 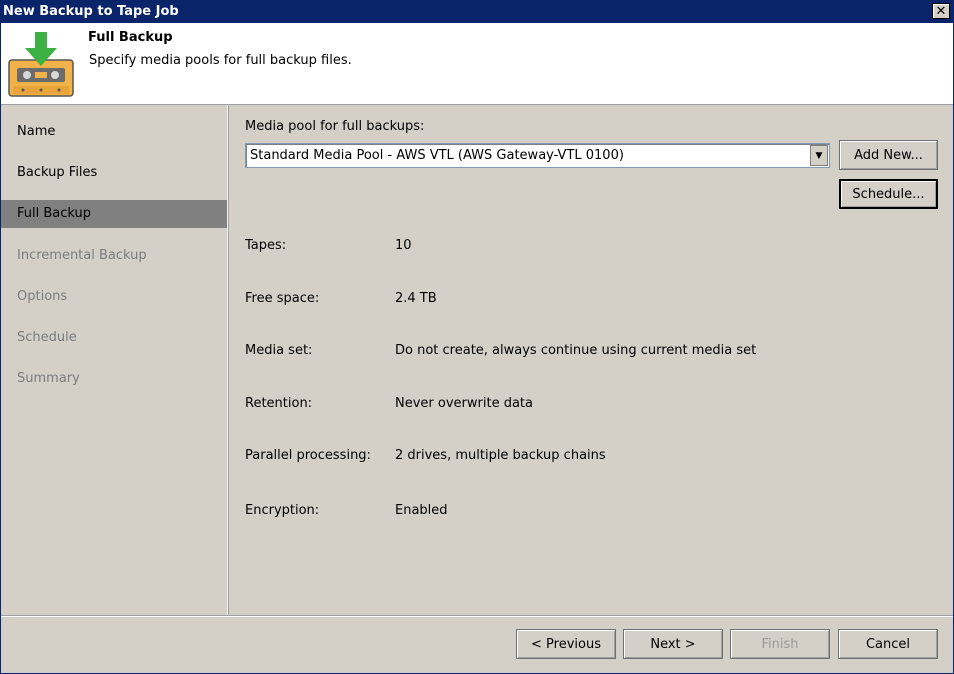 What do you see at coordinates (42, 296) in the screenshot?
I see `sidebar-item-options: Options` at bounding box center [42, 296].